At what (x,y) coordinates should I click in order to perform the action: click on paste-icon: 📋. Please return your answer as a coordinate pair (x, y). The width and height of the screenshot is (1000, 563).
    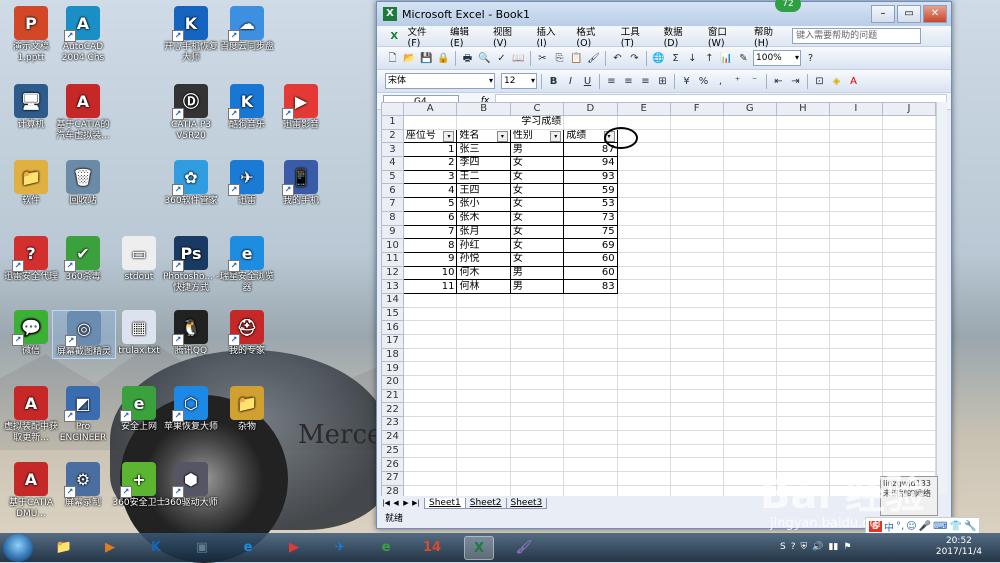
    Looking at the image, I should click on (576, 58).